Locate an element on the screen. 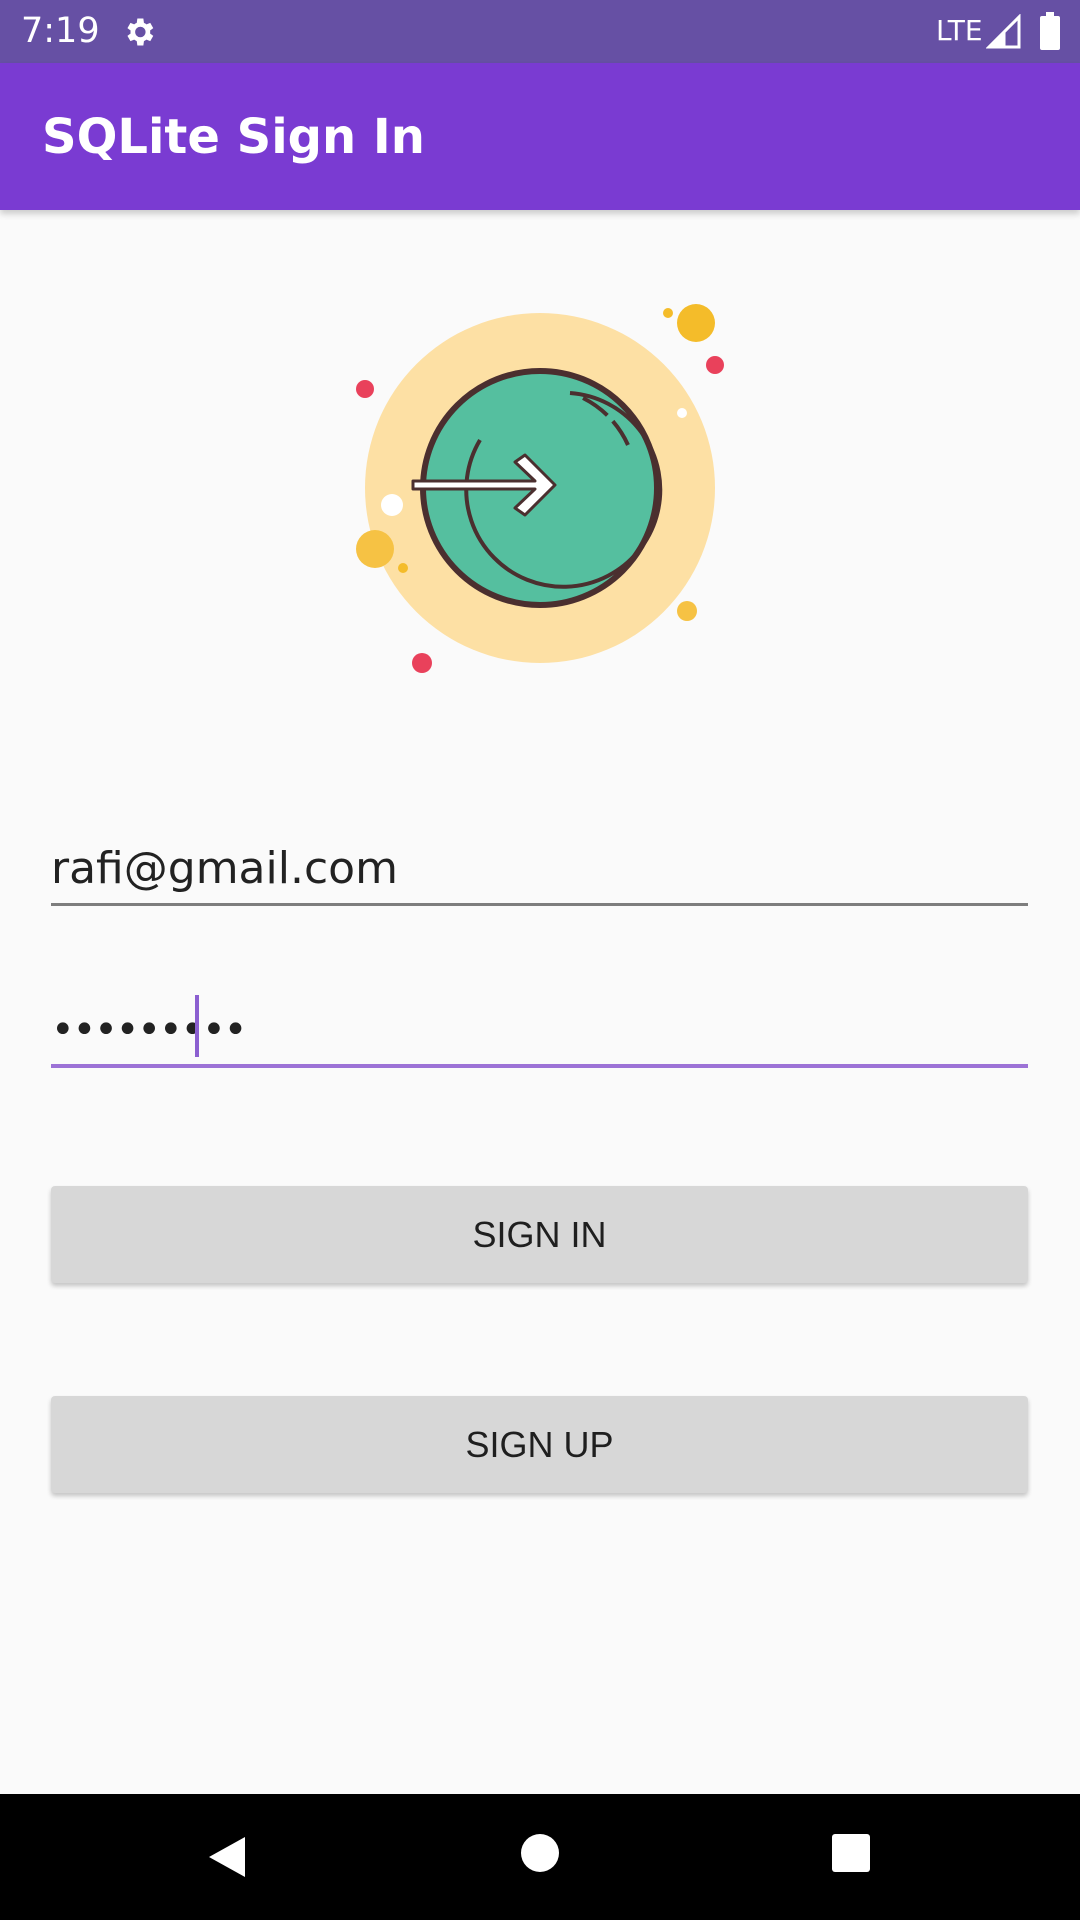 The width and height of the screenshot is (1080, 1920). signal-icon is located at coordinates (1003, 31).